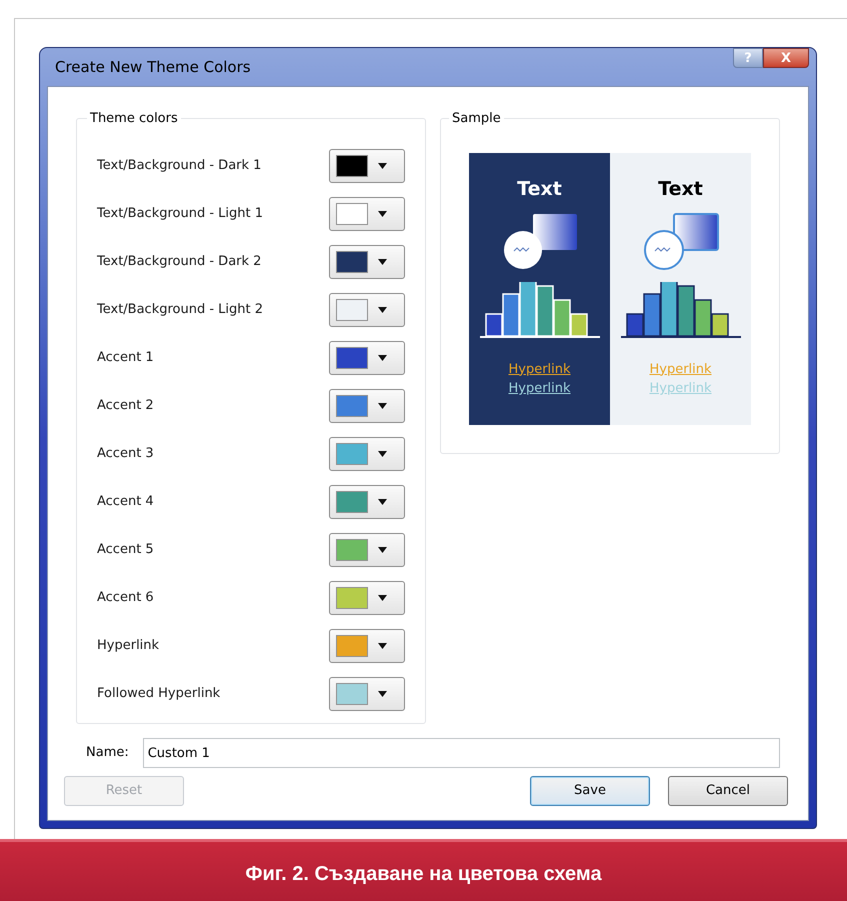  Describe the element at coordinates (728, 791) in the screenshot. I see `dialog-button: Cancel` at that location.